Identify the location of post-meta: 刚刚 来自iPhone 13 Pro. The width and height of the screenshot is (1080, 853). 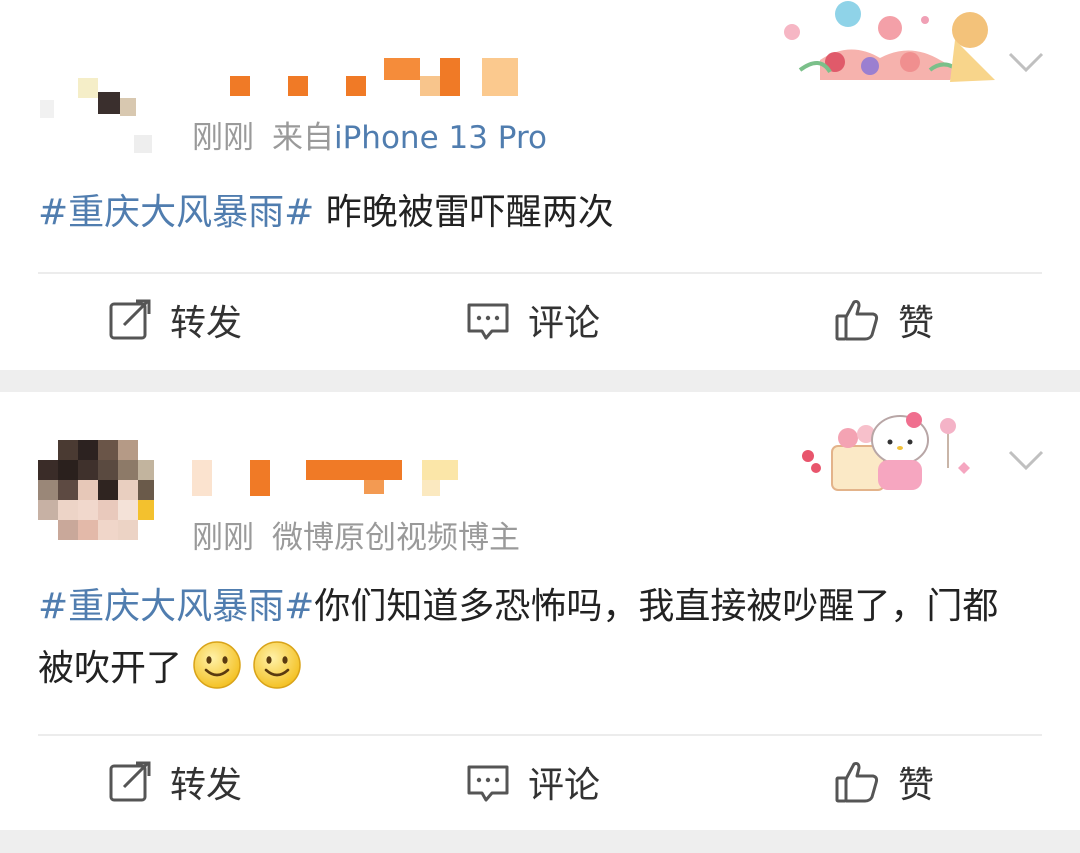
(369, 134).